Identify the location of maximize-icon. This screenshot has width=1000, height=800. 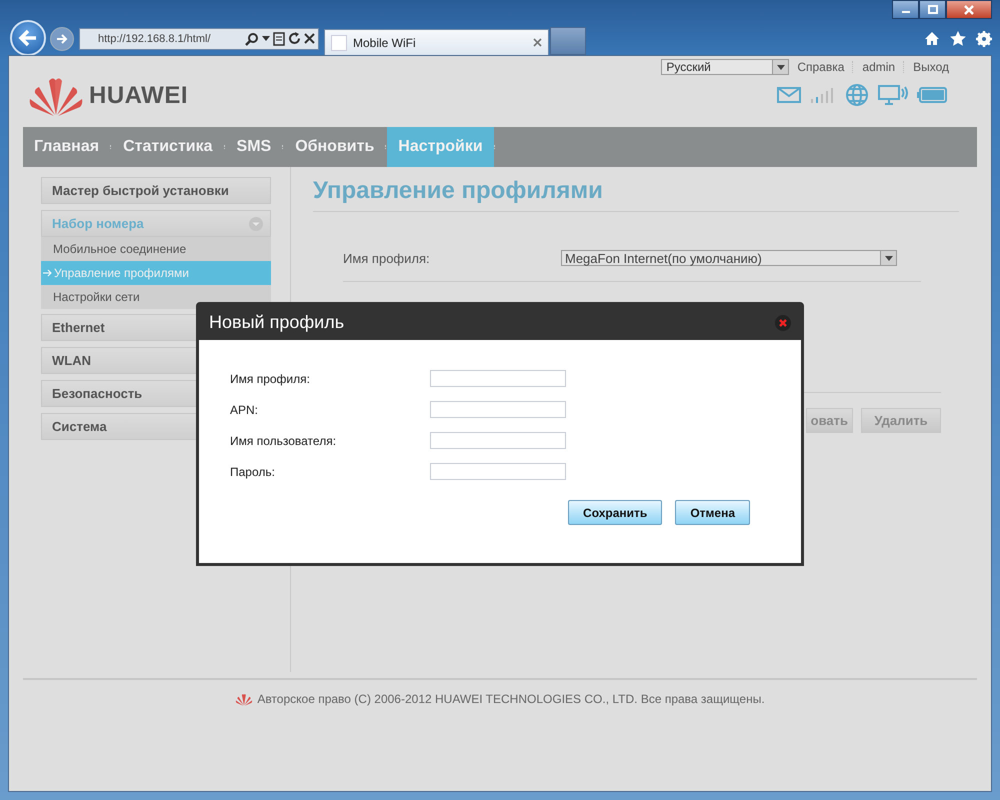
(933, 9).